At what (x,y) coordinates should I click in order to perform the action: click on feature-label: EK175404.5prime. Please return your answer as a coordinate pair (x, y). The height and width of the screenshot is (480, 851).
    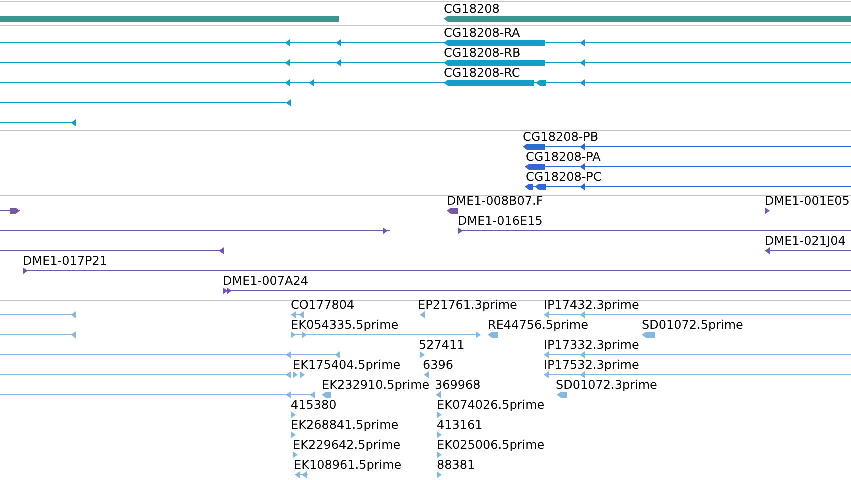
    Looking at the image, I should click on (347, 365).